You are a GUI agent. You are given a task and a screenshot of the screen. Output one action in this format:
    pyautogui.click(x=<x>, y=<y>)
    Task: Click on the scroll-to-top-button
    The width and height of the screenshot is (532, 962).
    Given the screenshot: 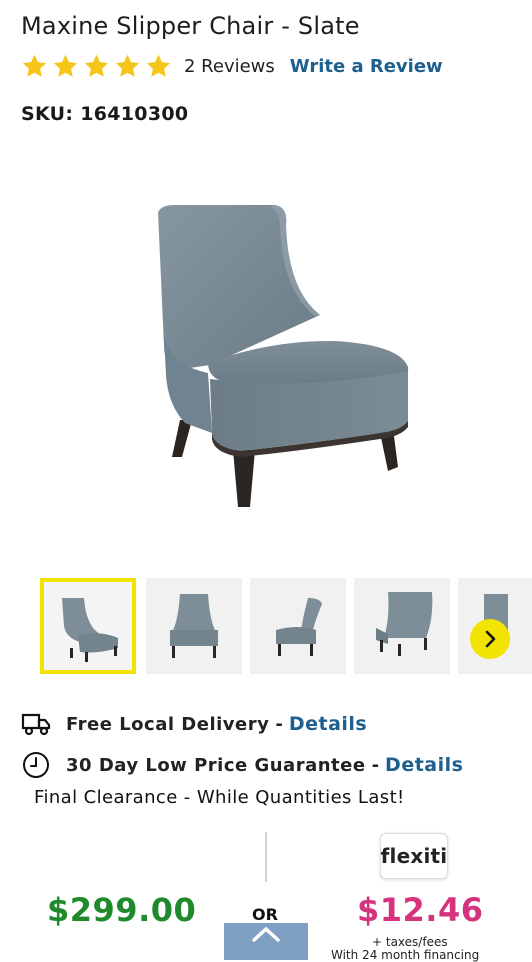 What is the action you would take?
    pyautogui.click(x=266, y=941)
    